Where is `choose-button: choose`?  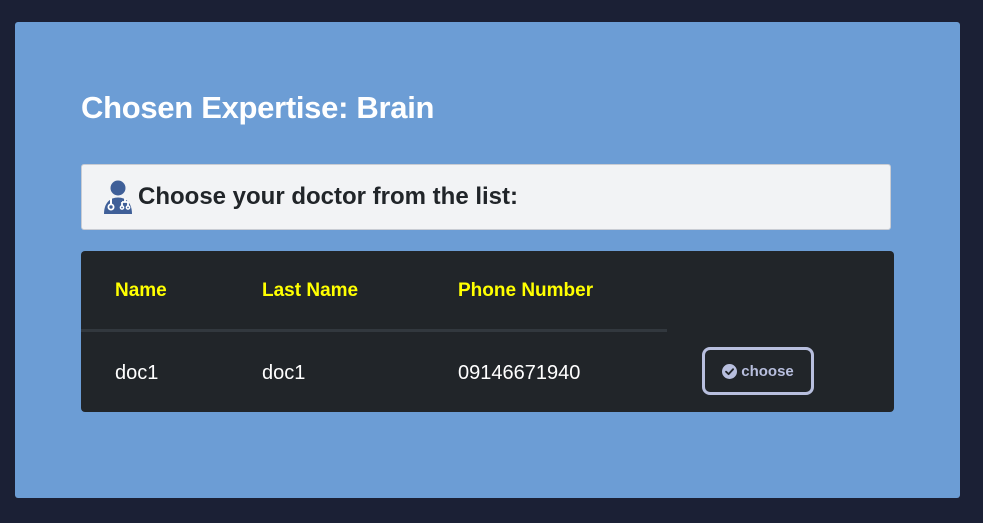 choose-button: choose is located at coordinates (758, 371).